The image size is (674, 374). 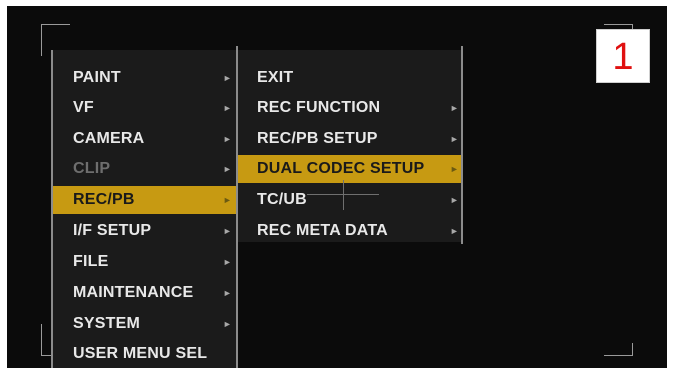 What do you see at coordinates (97, 77) in the screenshot?
I see `menu-item-label: PAINT` at bounding box center [97, 77].